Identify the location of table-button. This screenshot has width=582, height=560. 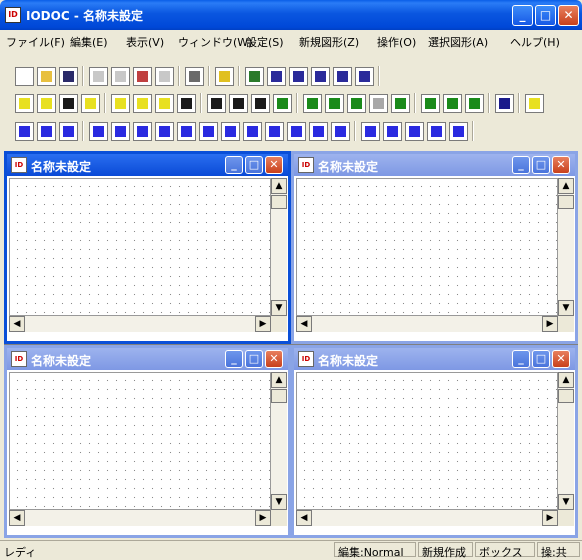
(342, 76).